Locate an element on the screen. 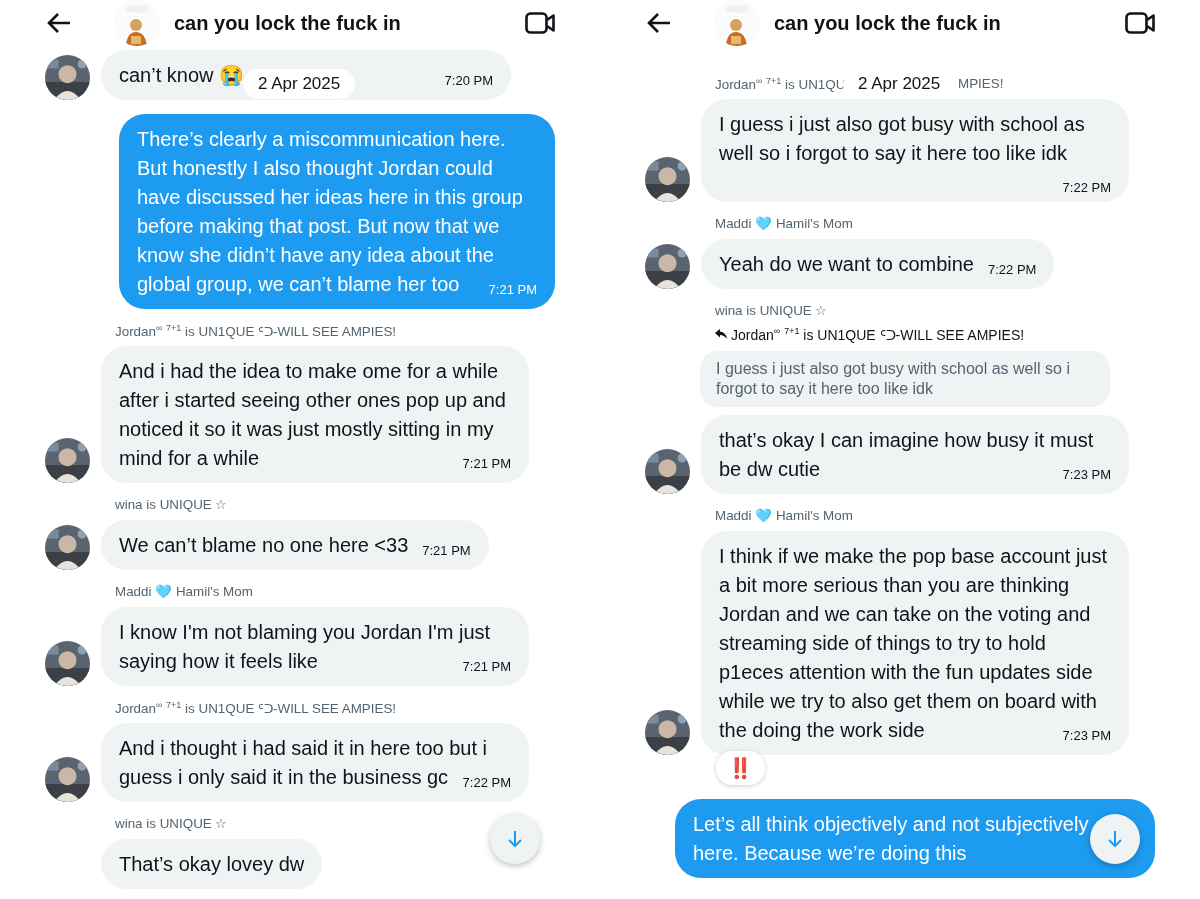  date-pill: 2 Apr 2025 is located at coordinates (299, 84).